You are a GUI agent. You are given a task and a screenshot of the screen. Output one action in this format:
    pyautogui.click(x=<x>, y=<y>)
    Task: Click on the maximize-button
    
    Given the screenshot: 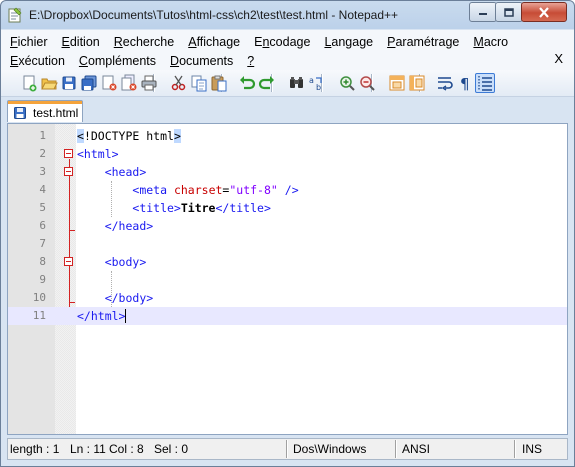 What is the action you would take?
    pyautogui.click(x=509, y=12)
    